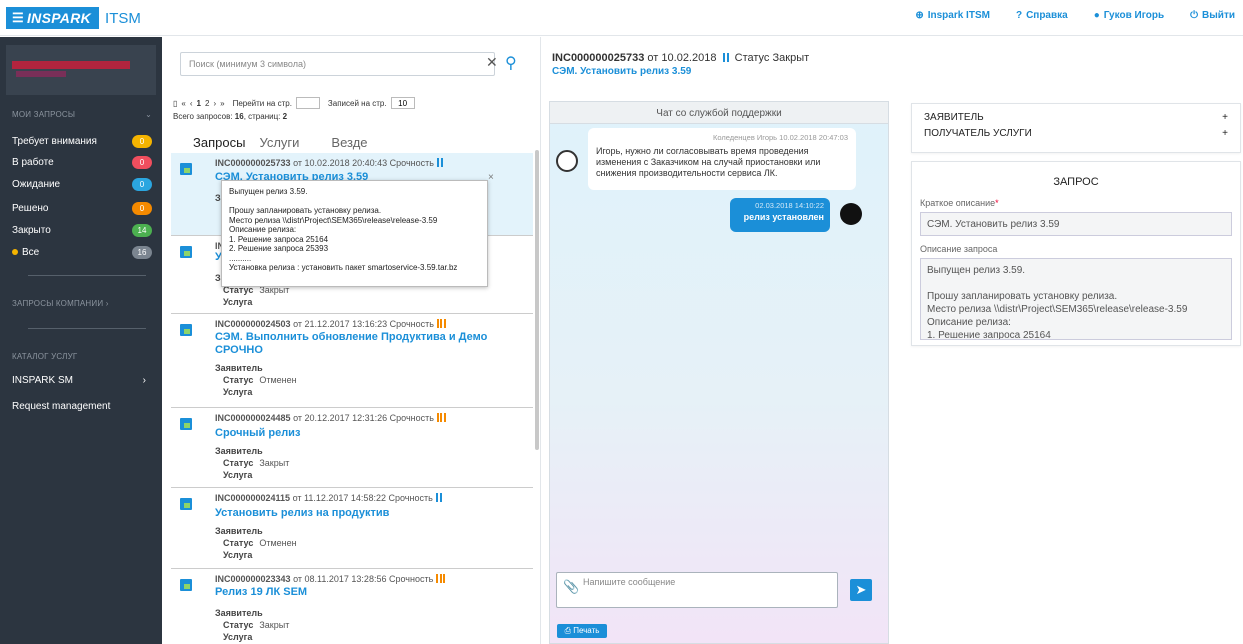 The height and width of the screenshot is (644, 1243). What do you see at coordinates (82, 162) in the screenshot?
I see `sidebar-item-in-work: В работе 0` at bounding box center [82, 162].